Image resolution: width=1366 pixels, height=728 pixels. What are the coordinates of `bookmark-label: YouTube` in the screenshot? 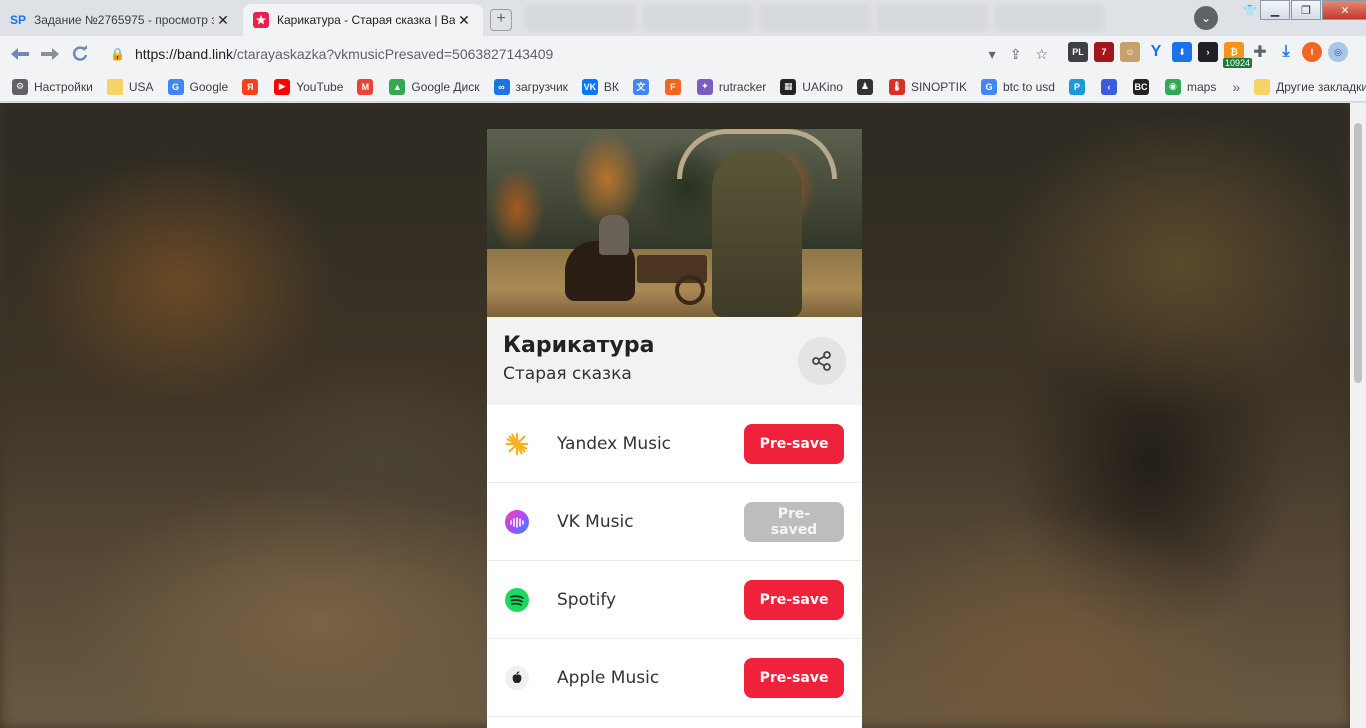 It's located at (320, 86).